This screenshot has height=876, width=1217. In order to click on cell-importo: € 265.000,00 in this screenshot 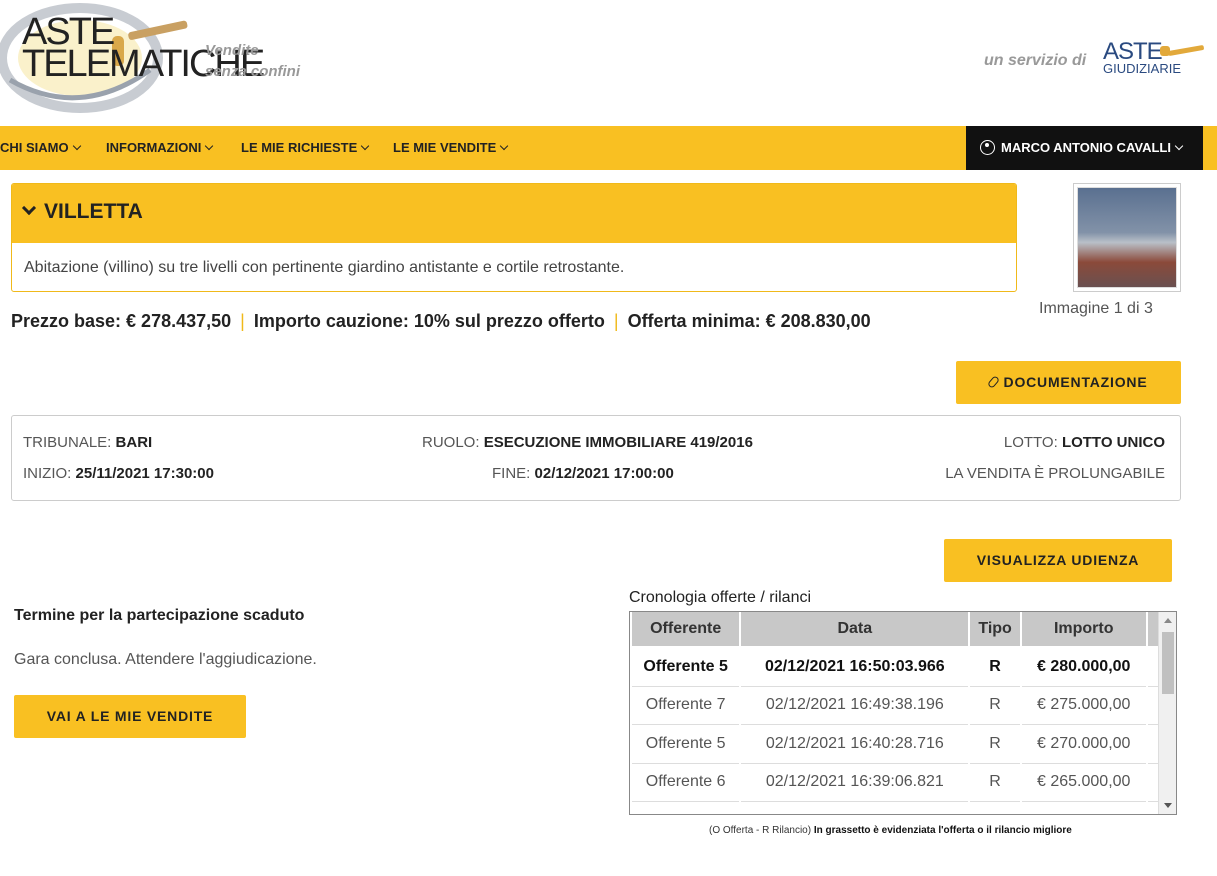, I will do `click(1083, 783)`.